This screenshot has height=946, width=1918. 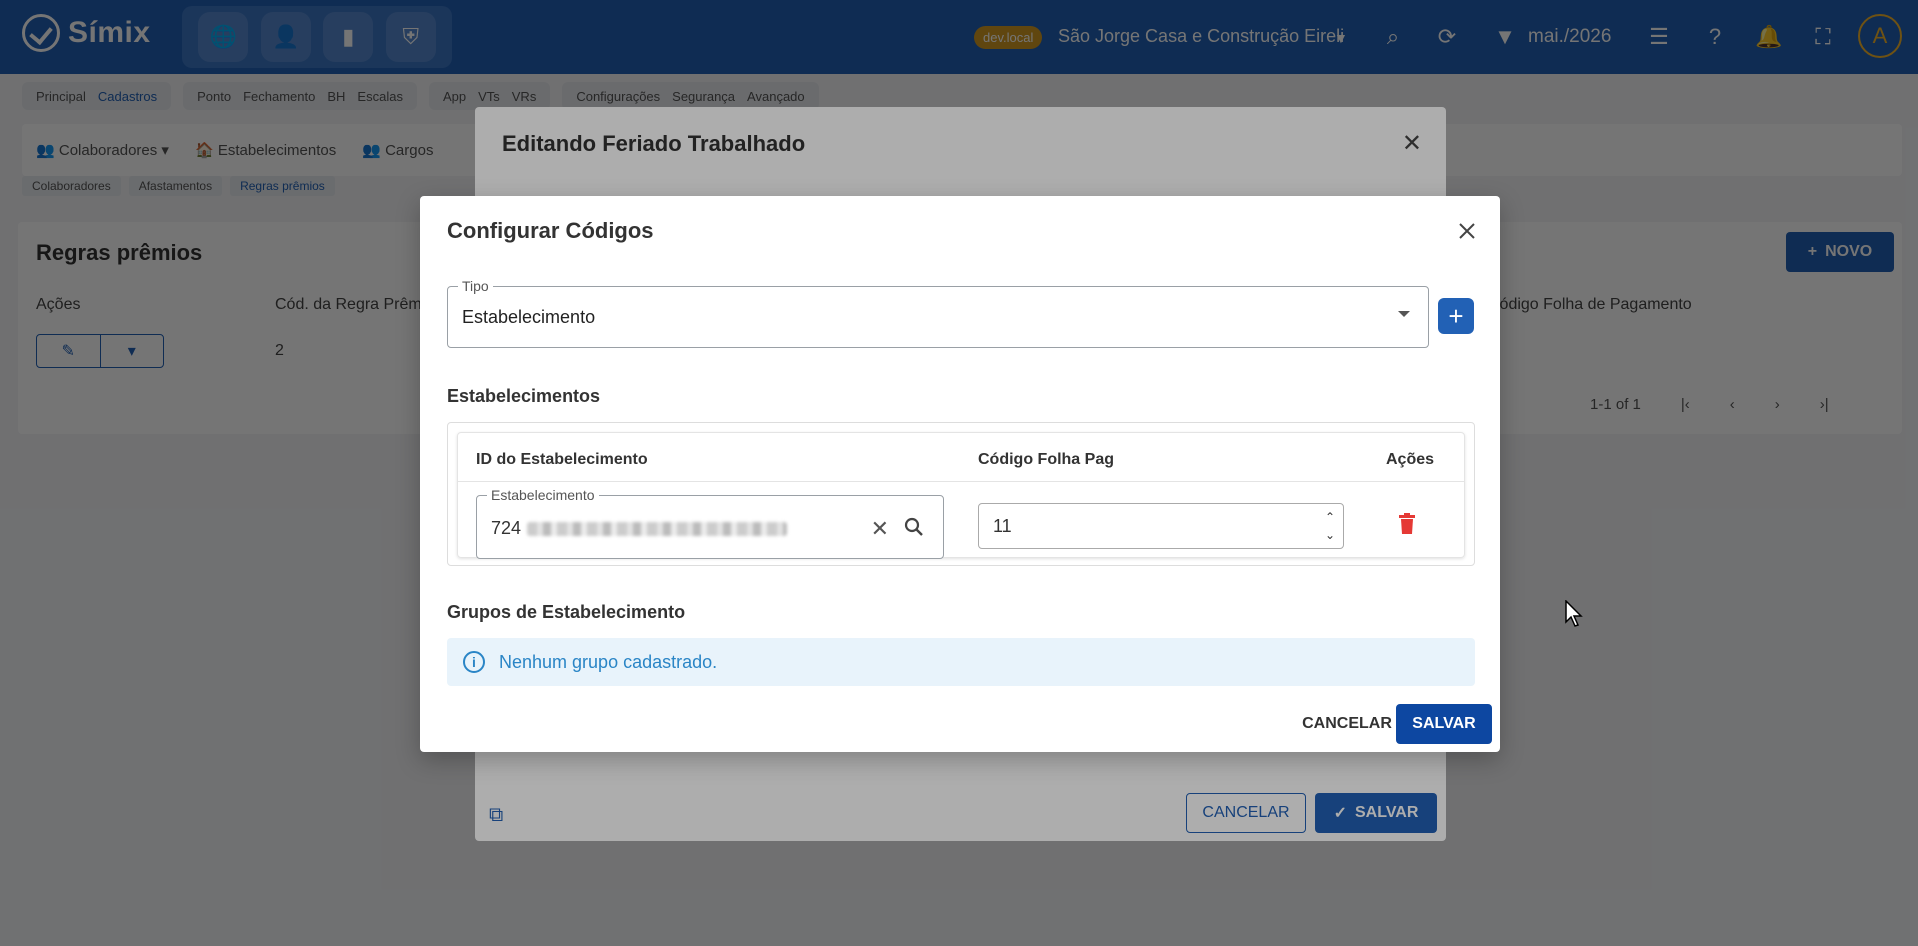 What do you see at coordinates (961, 481) in the screenshot?
I see `divider` at bounding box center [961, 481].